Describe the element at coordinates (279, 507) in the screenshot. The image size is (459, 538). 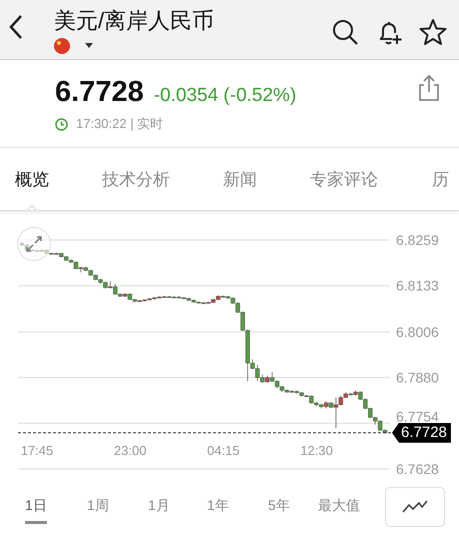
I see `period-tab: 5年` at that location.